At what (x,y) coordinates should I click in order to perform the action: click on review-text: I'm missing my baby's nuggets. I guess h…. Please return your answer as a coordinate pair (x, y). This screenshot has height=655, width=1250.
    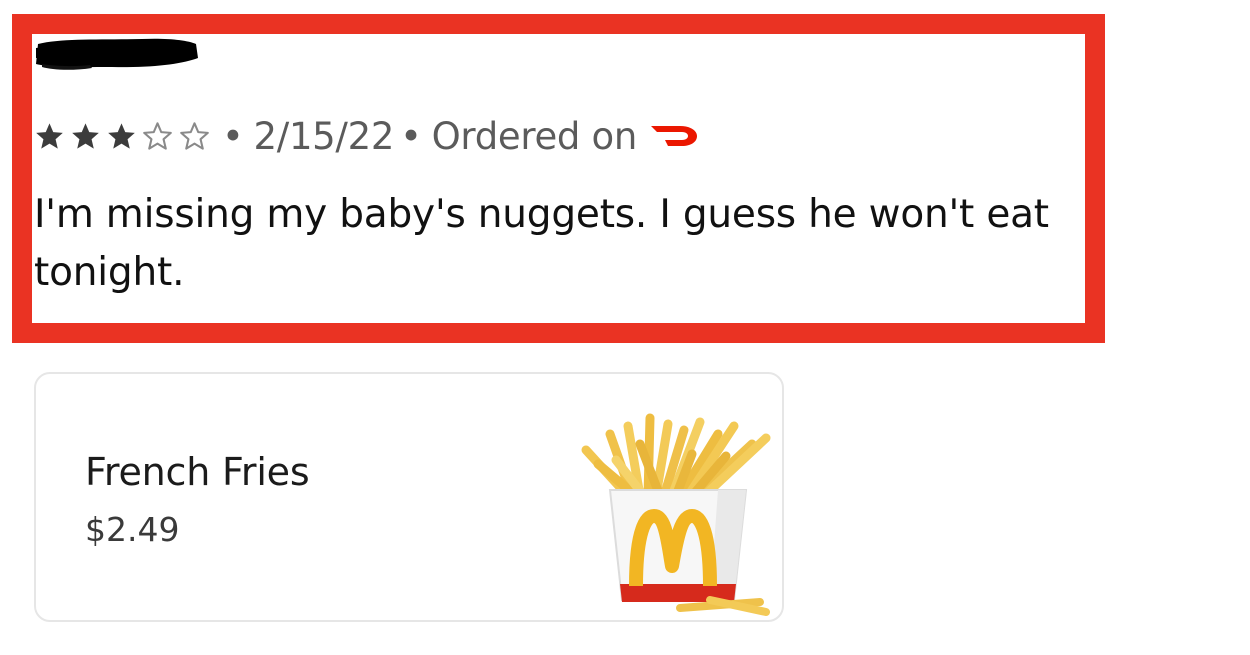
    Looking at the image, I should click on (541, 243).